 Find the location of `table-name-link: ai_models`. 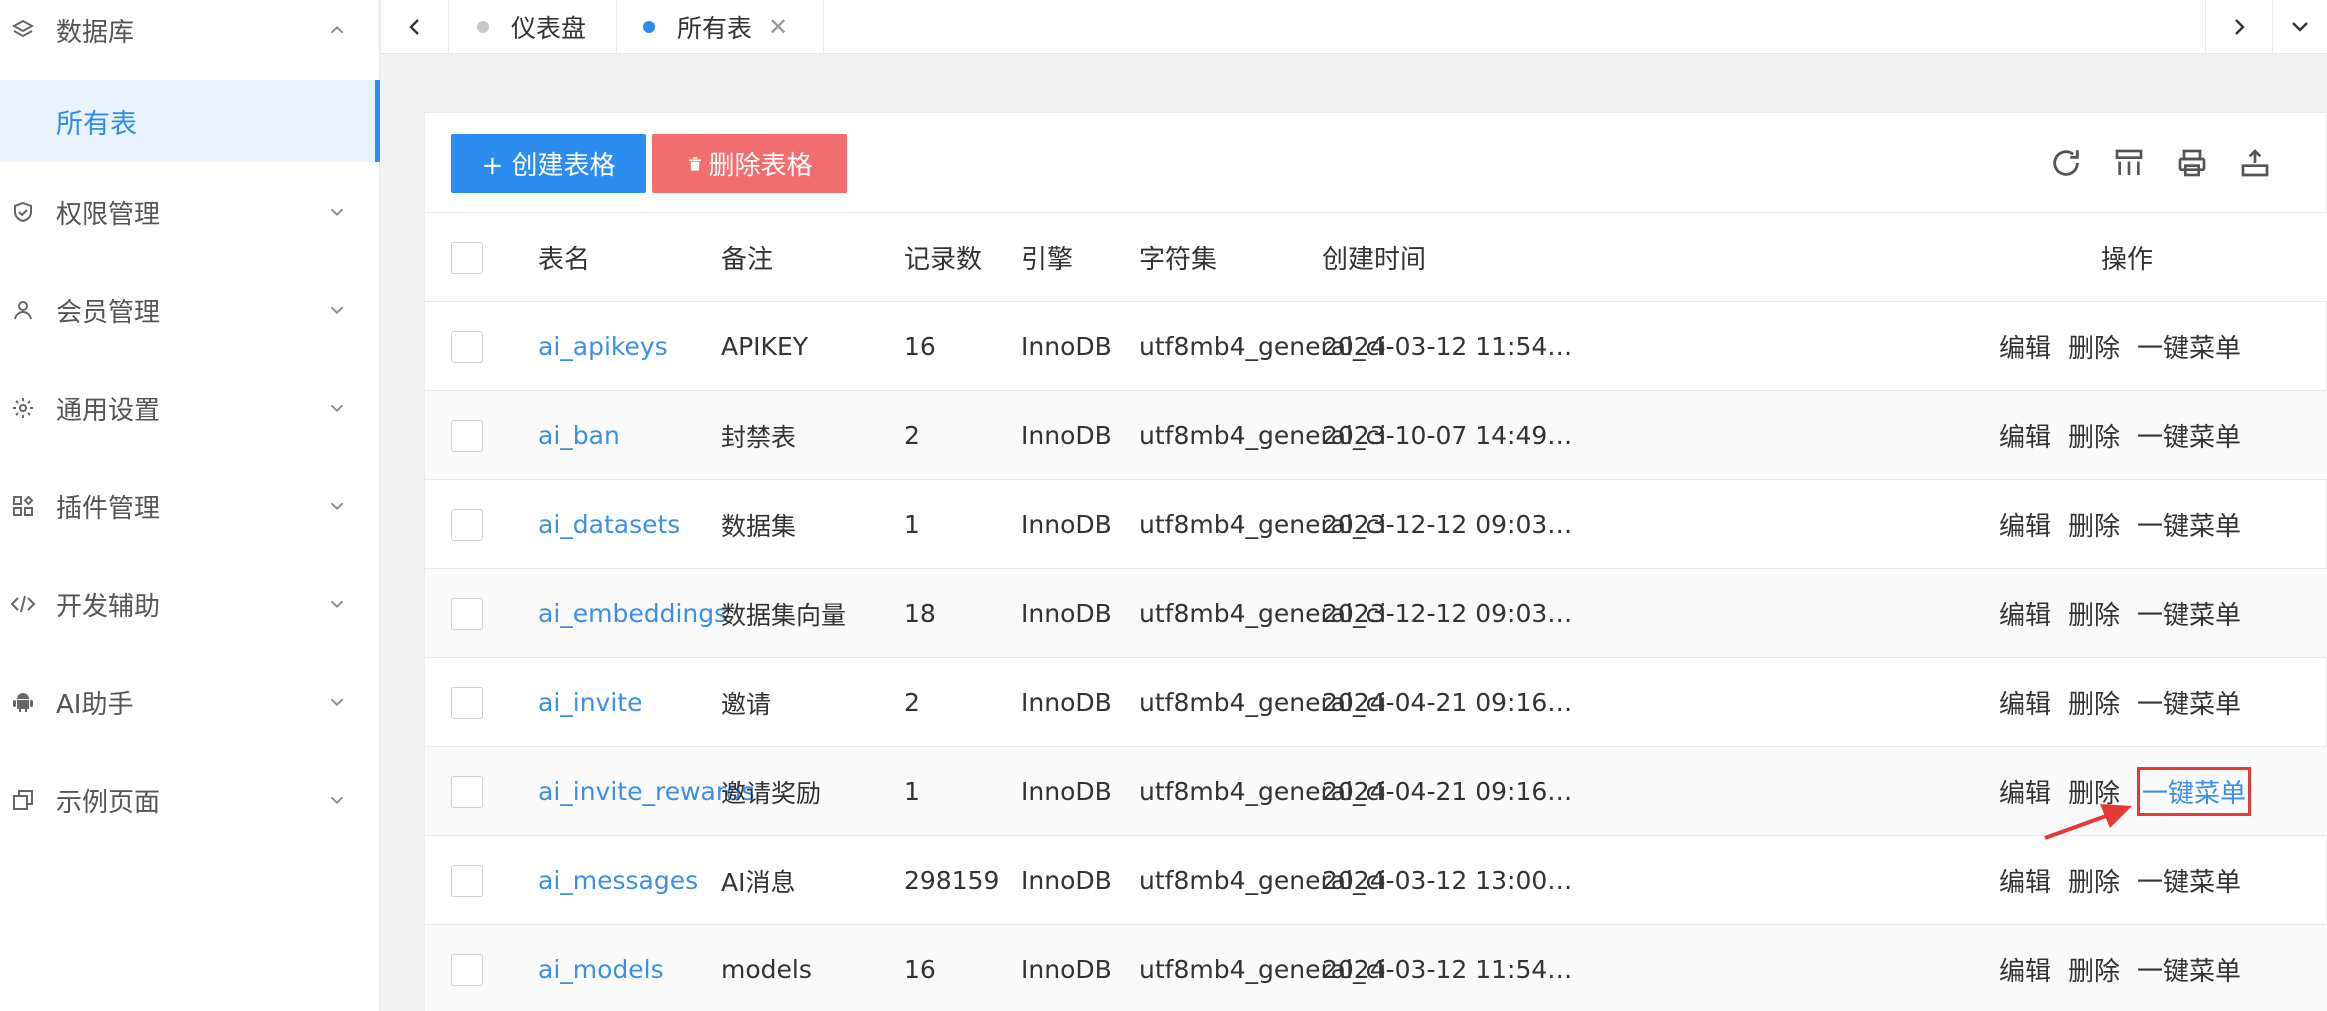

table-name-link: ai_models is located at coordinates (601, 968).